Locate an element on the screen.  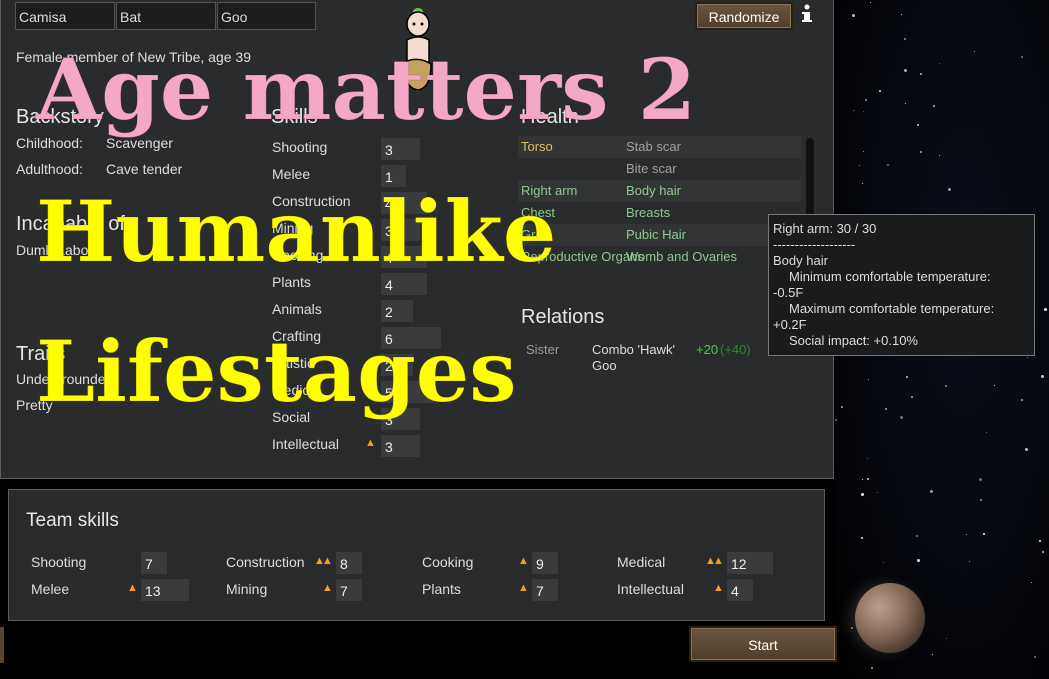
last-name-field: Goo is located at coordinates (266, 16).